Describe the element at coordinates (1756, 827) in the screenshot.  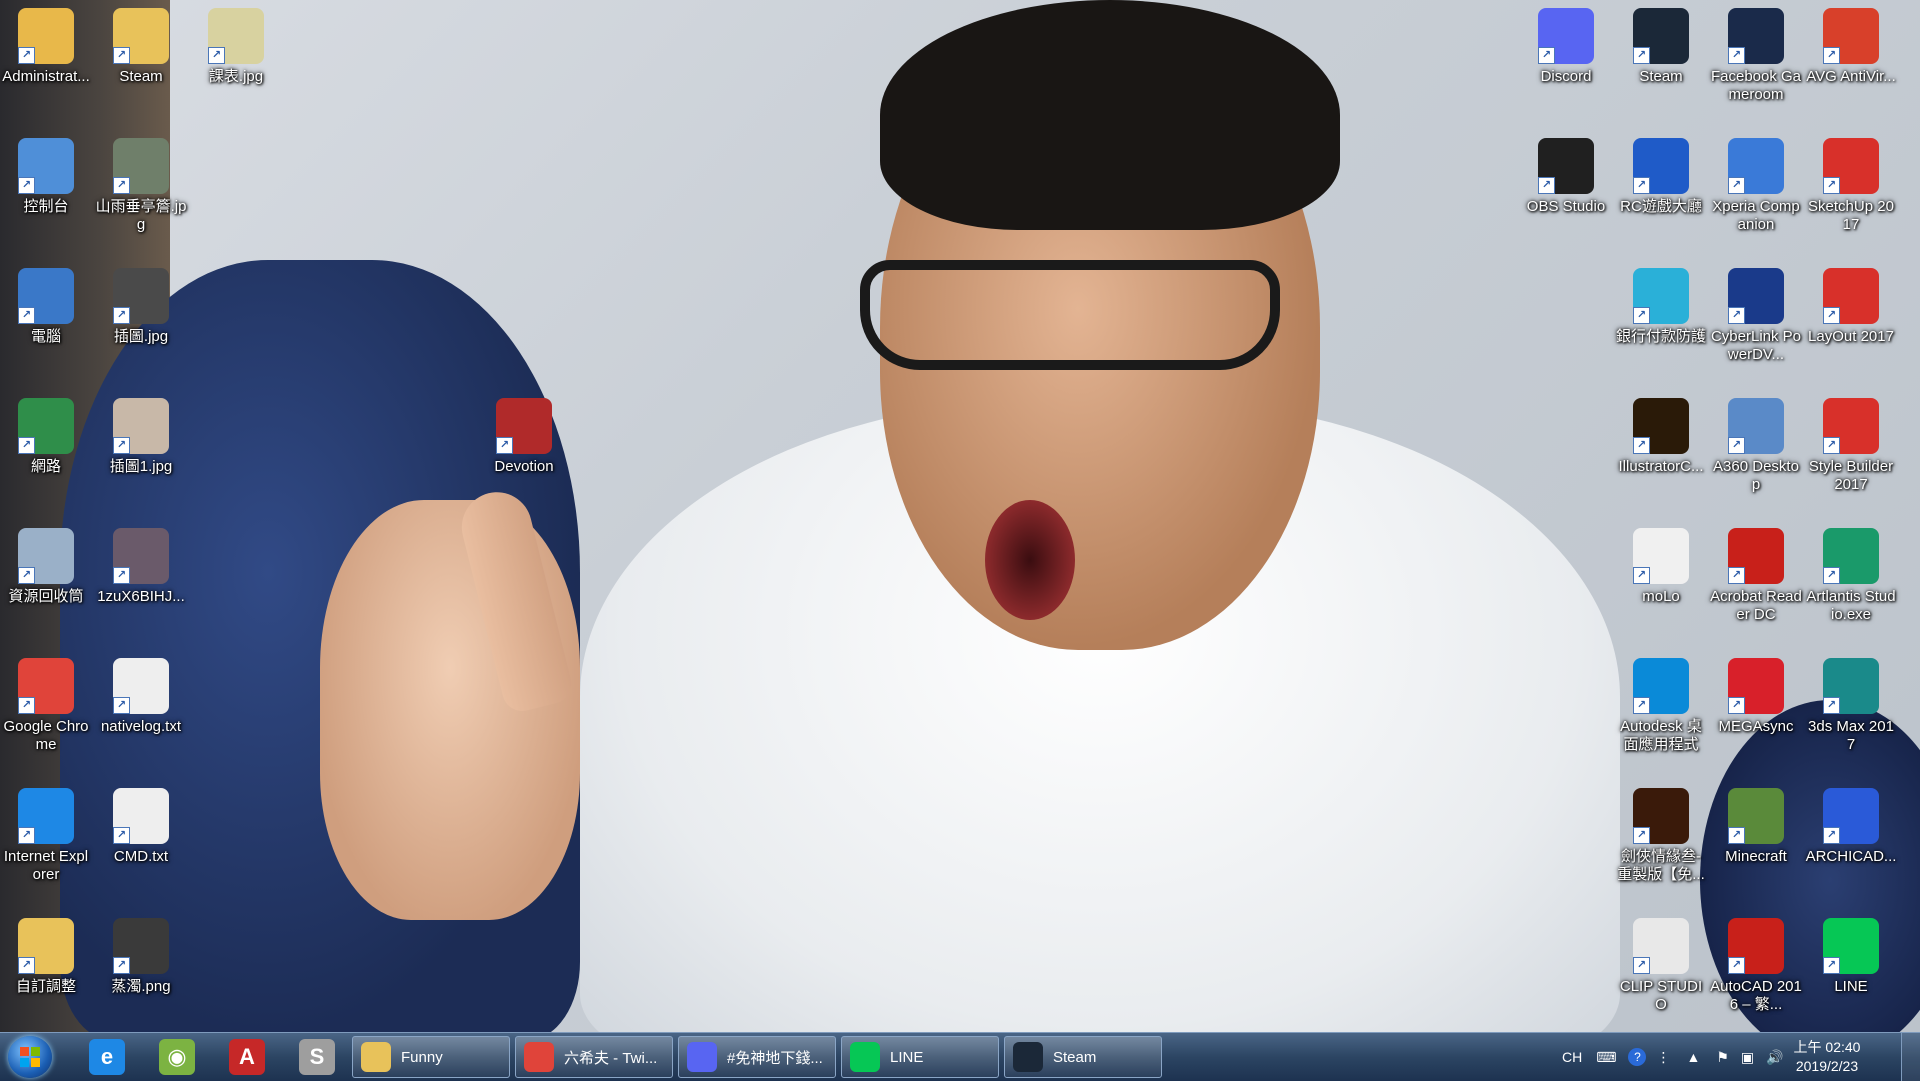
I see `desktop-icon: ↗ Minecraft` at that location.